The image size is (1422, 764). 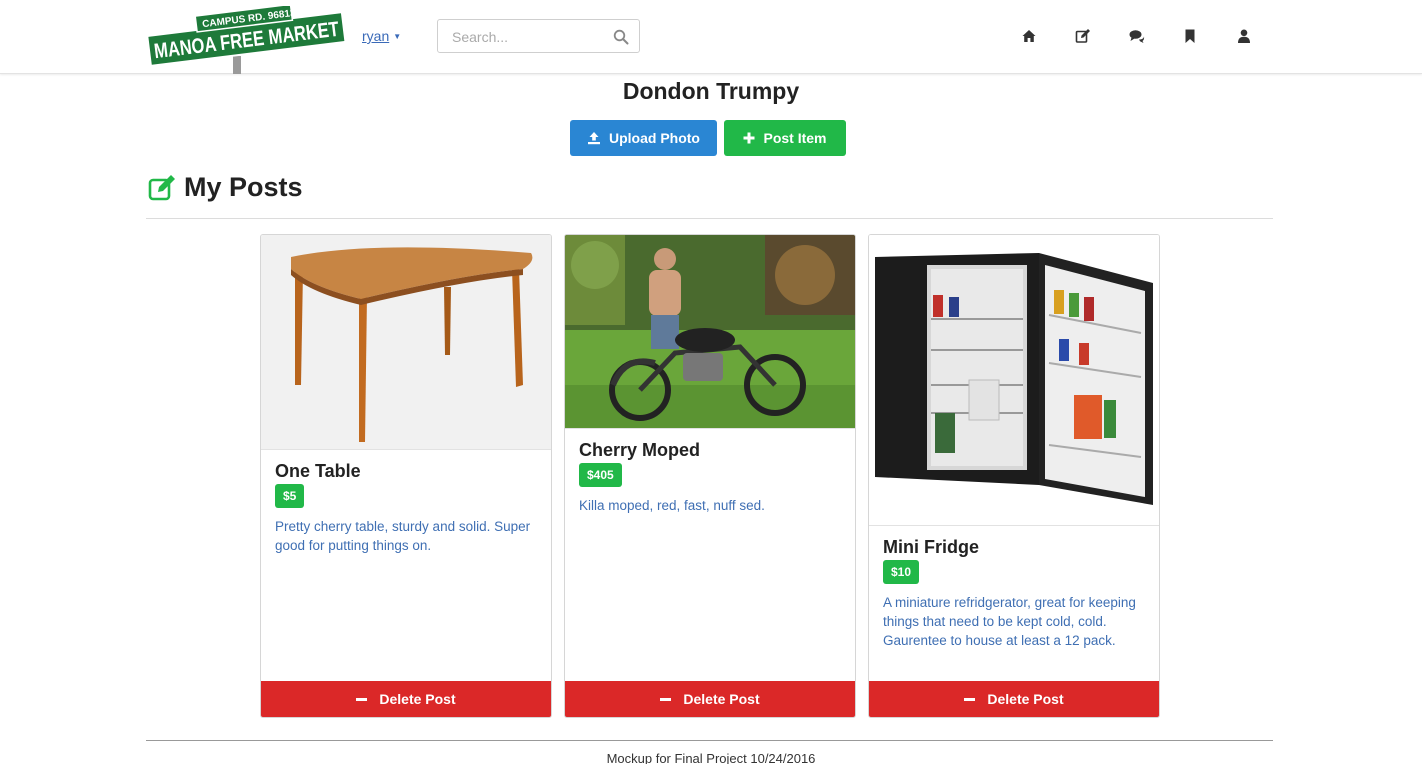 I want to click on upload-photo-button: Upload Photo, so click(x=643, y=138).